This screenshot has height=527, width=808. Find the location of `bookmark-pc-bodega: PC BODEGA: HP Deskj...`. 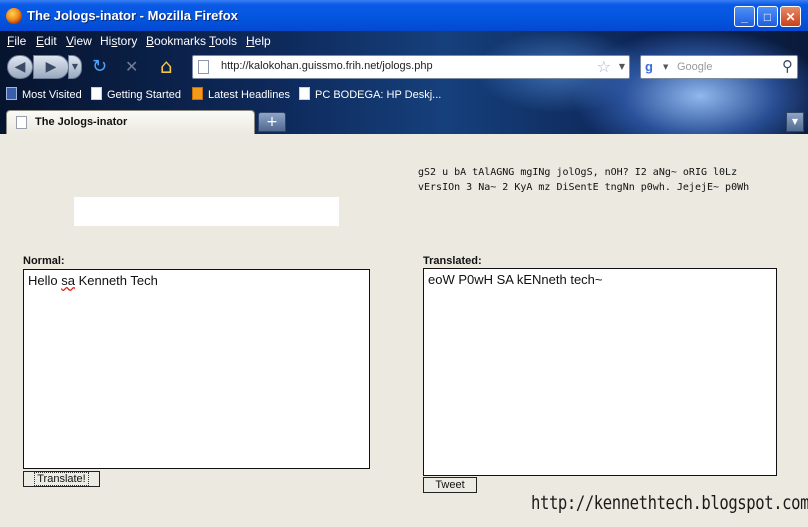

bookmark-pc-bodega: PC BODEGA: HP Deskj... is located at coordinates (370, 94).